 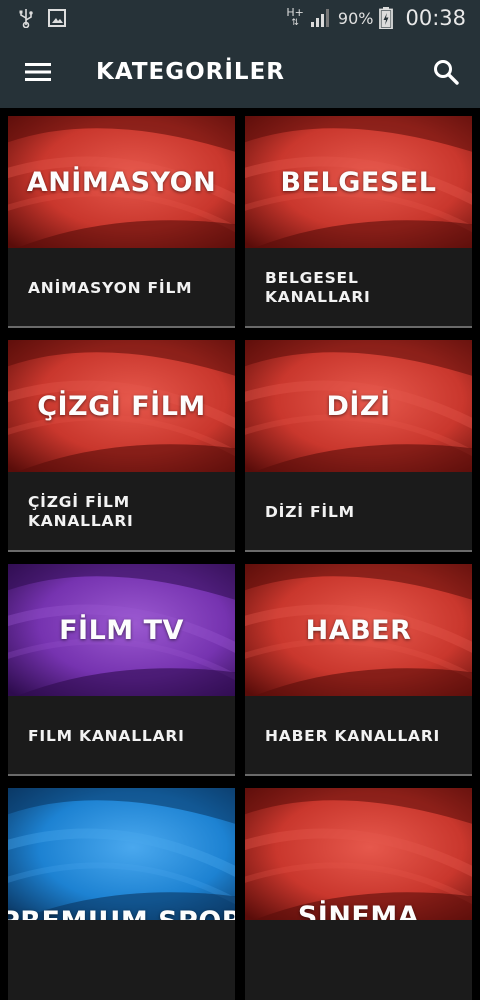 What do you see at coordinates (321, 18) in the screenshot?
I see `signal-icon` at bounding box center [321, 18].